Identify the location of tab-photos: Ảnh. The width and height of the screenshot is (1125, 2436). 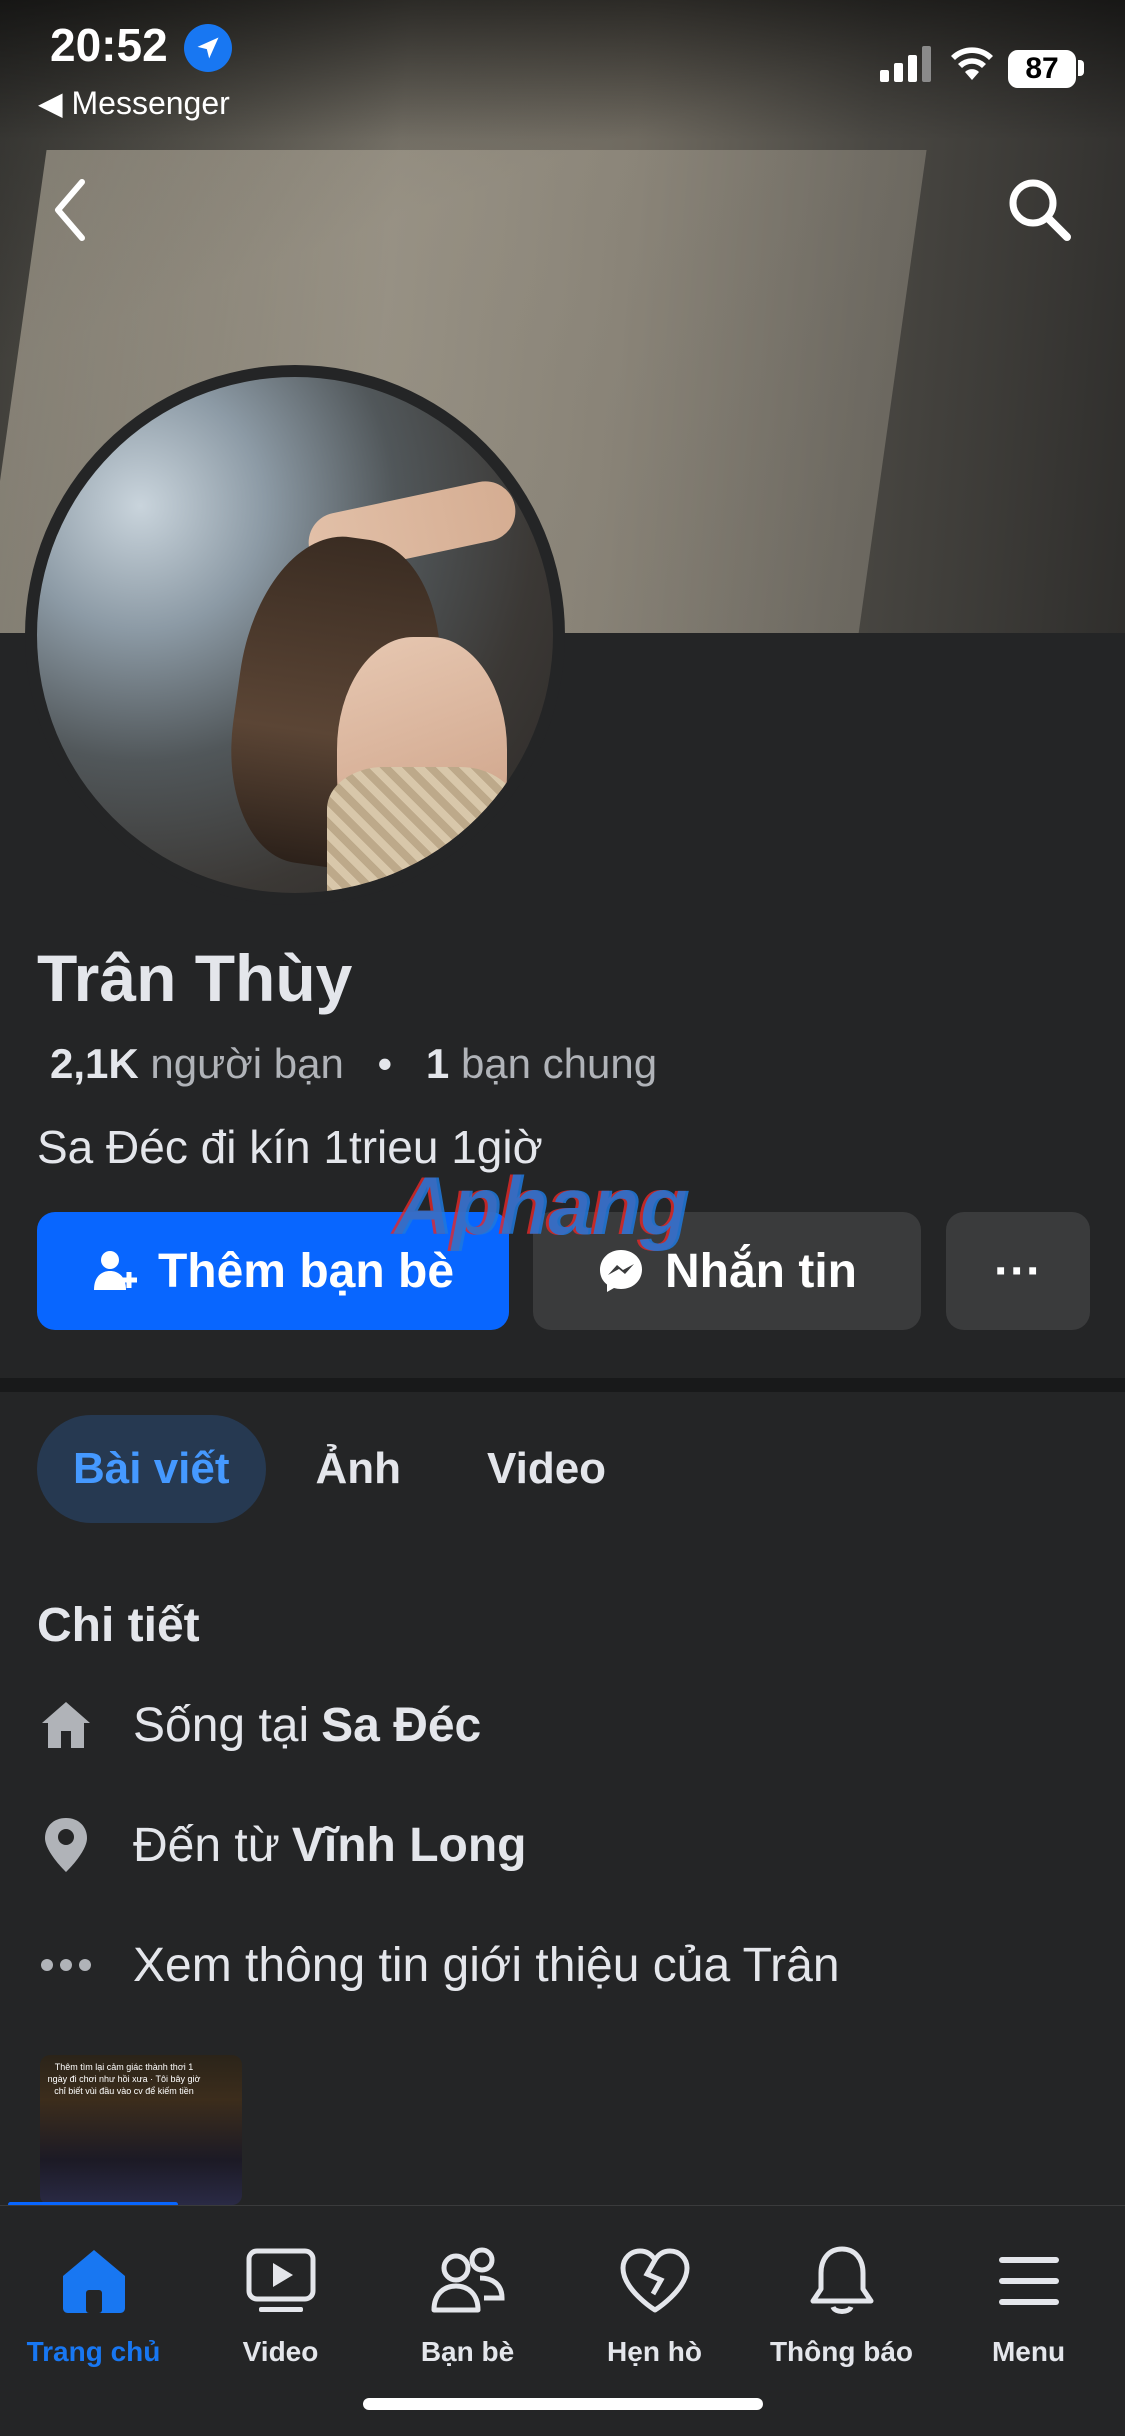
(359, 1469).